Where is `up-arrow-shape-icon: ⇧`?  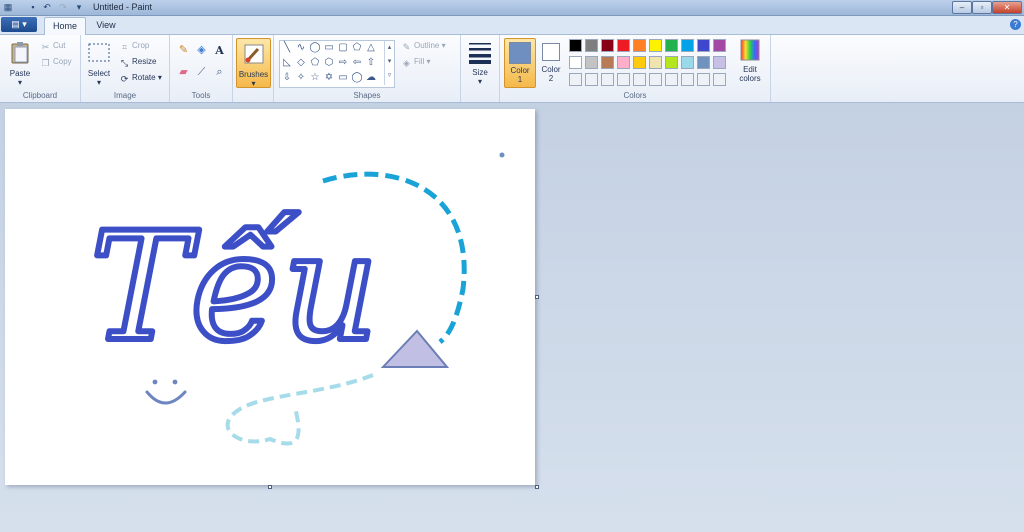 up-arrow-shape-icon: ⇧ is located at coordinates (371, 63).